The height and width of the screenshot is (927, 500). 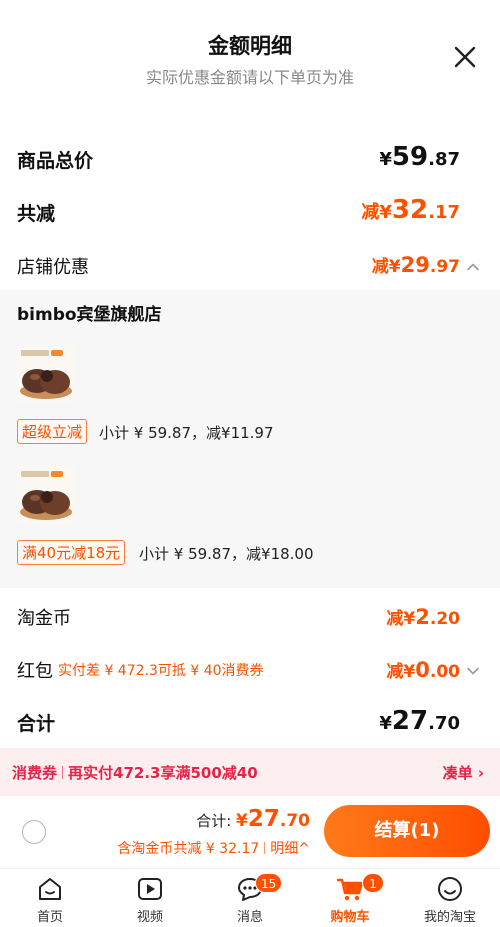 I want to click on red-packet-note: 实付差 ¥ 472.3可抵 ¥ 40消费券, so click(x=161, y=671).